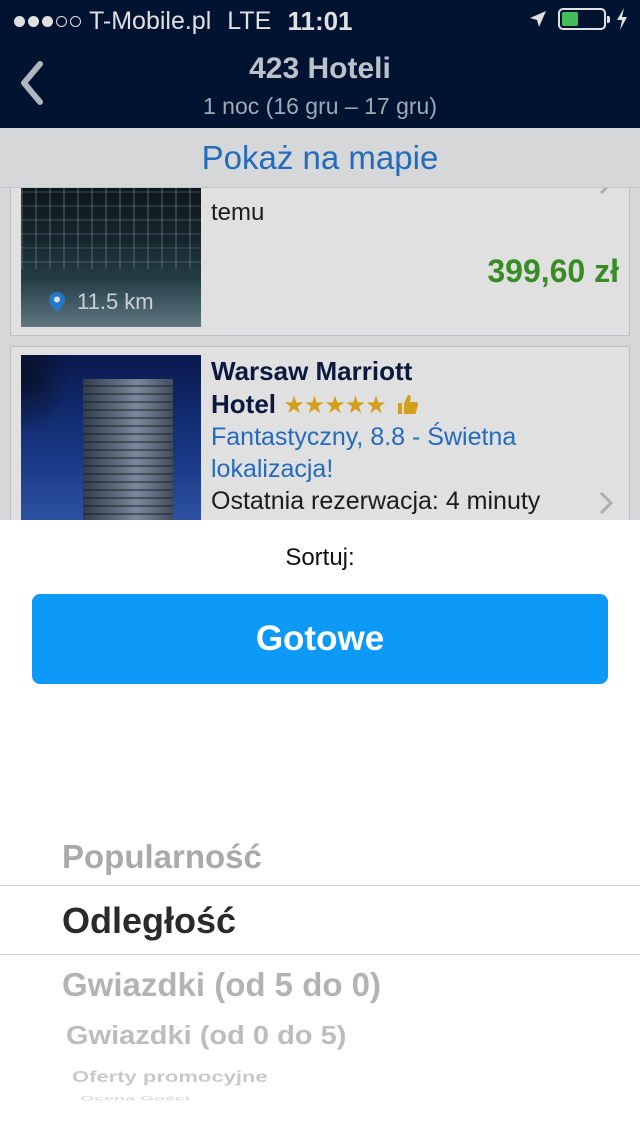 The width and height of the screenshot is (640, 1136). Describe the element at coordinates (320, 639) in the screenshot. I see `done-button: Gotowe` at that location.